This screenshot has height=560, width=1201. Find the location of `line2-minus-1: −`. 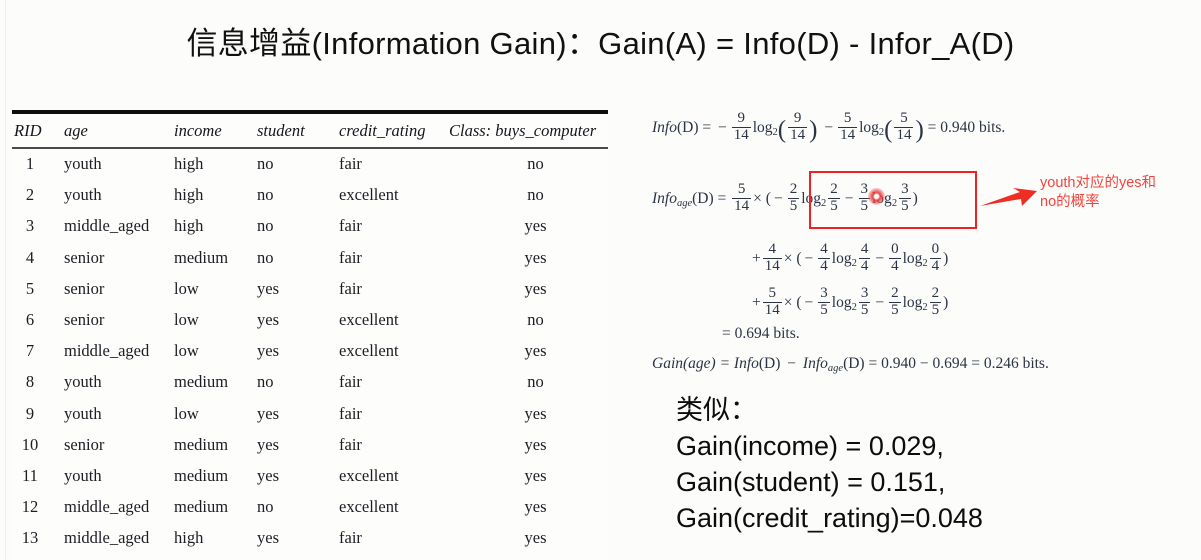

line2-minus-1: − is located at coordinates (809, 258).